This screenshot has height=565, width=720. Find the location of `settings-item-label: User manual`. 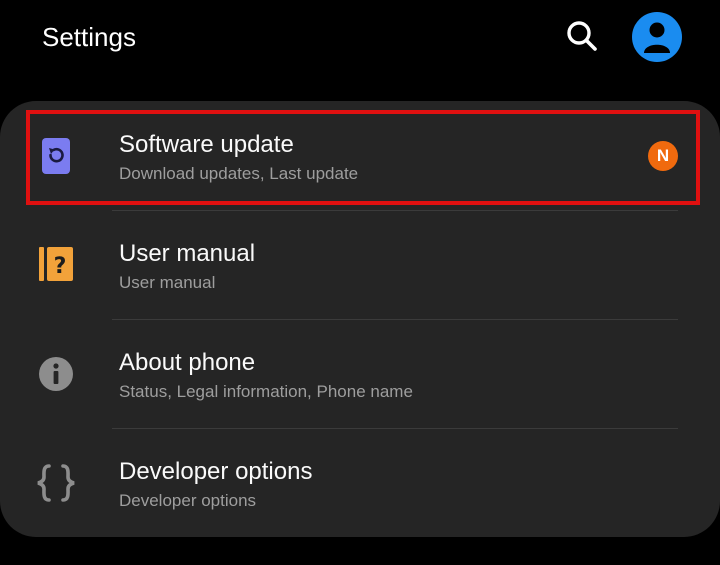

settings-item-label: User manual is located at coordinates (187, 253).